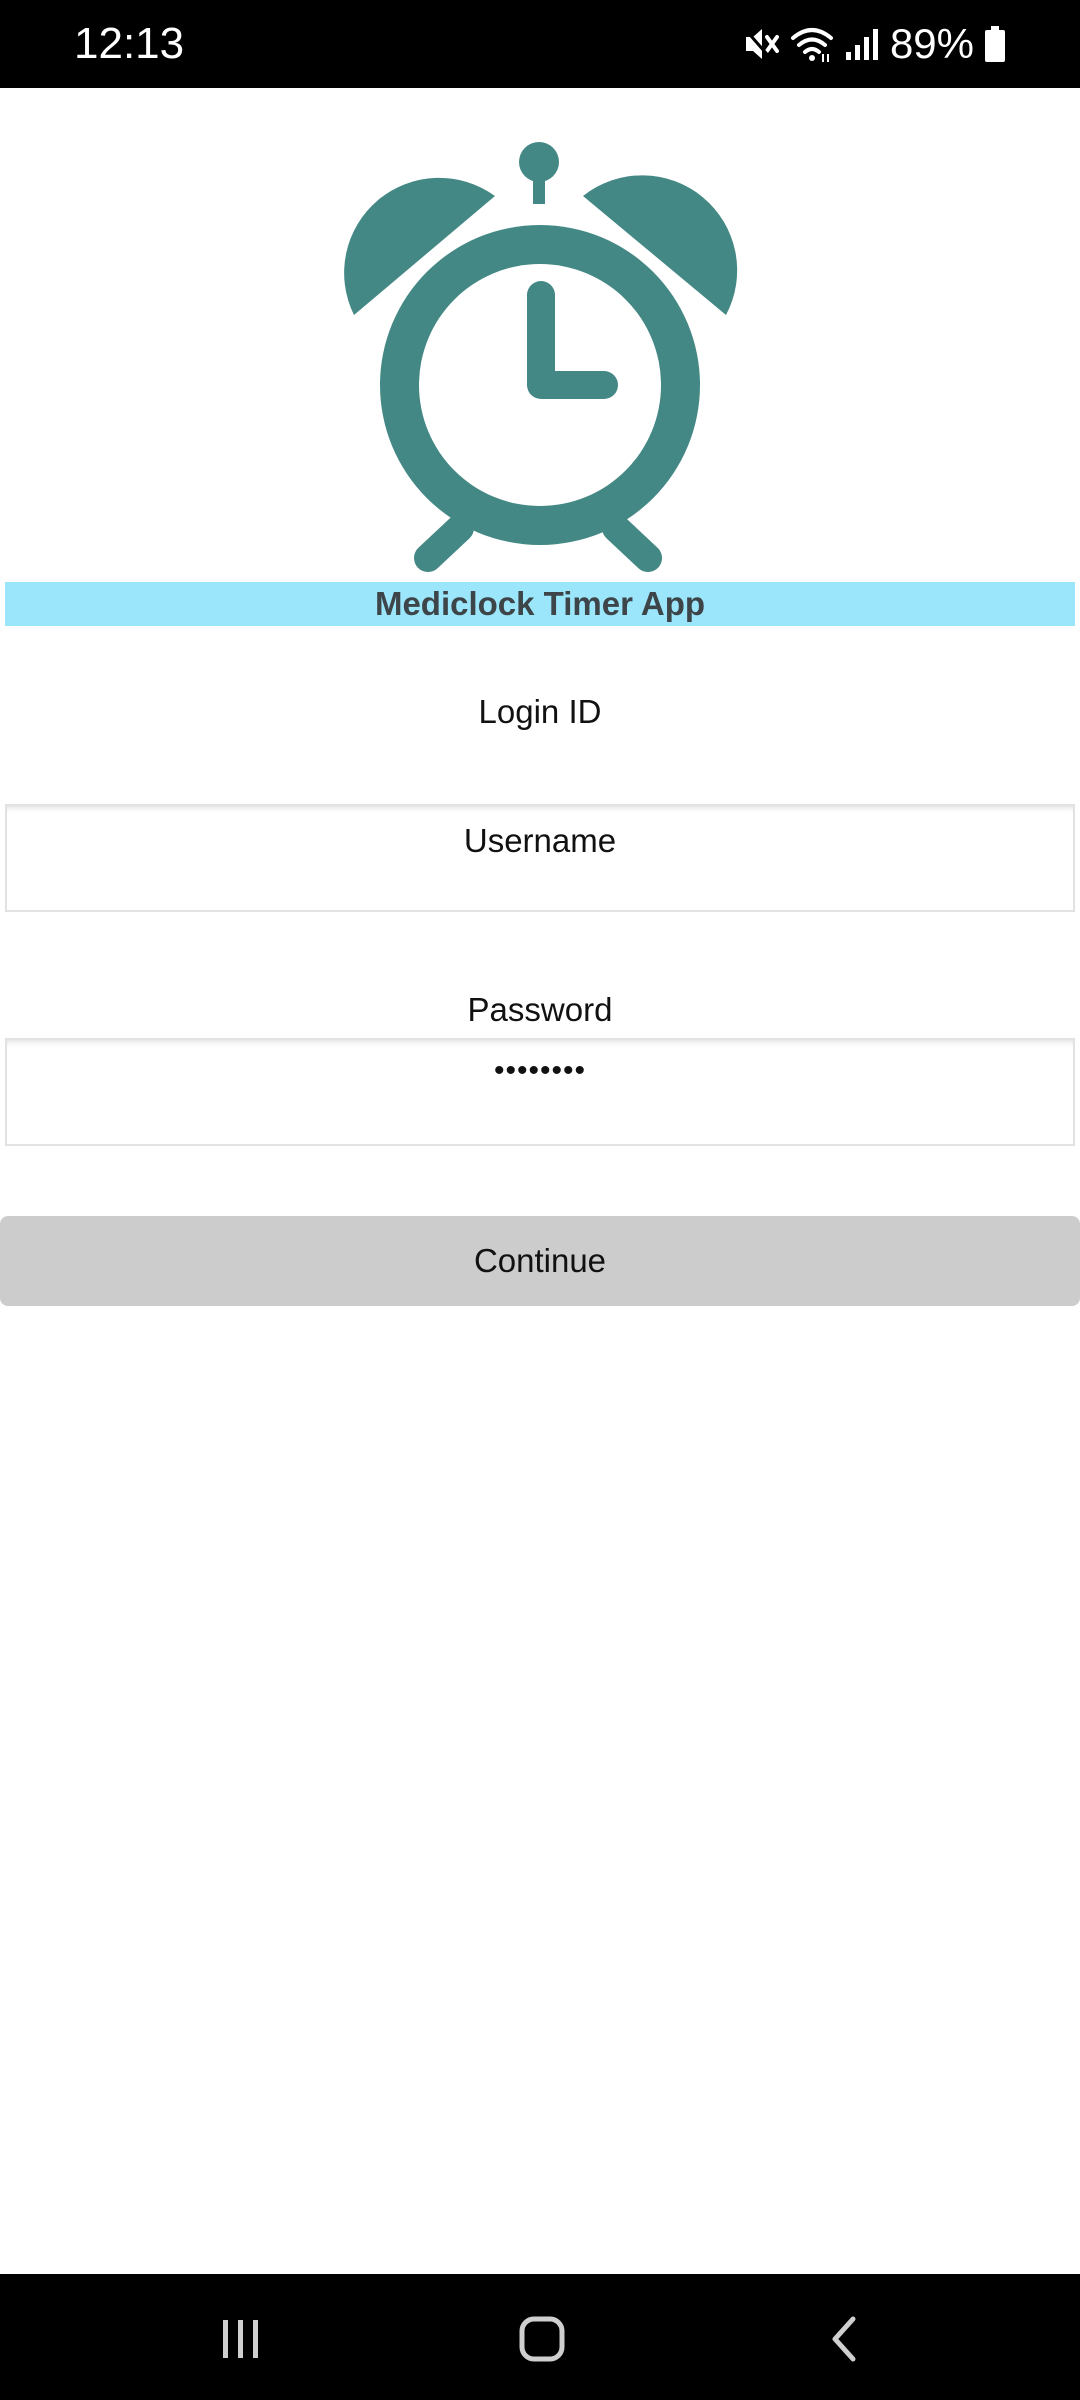 The image size is (1080, 2400). Describe the element at coordinates (540, 711) in the screenshot. I see `login-id-label: Login ID` at that location.